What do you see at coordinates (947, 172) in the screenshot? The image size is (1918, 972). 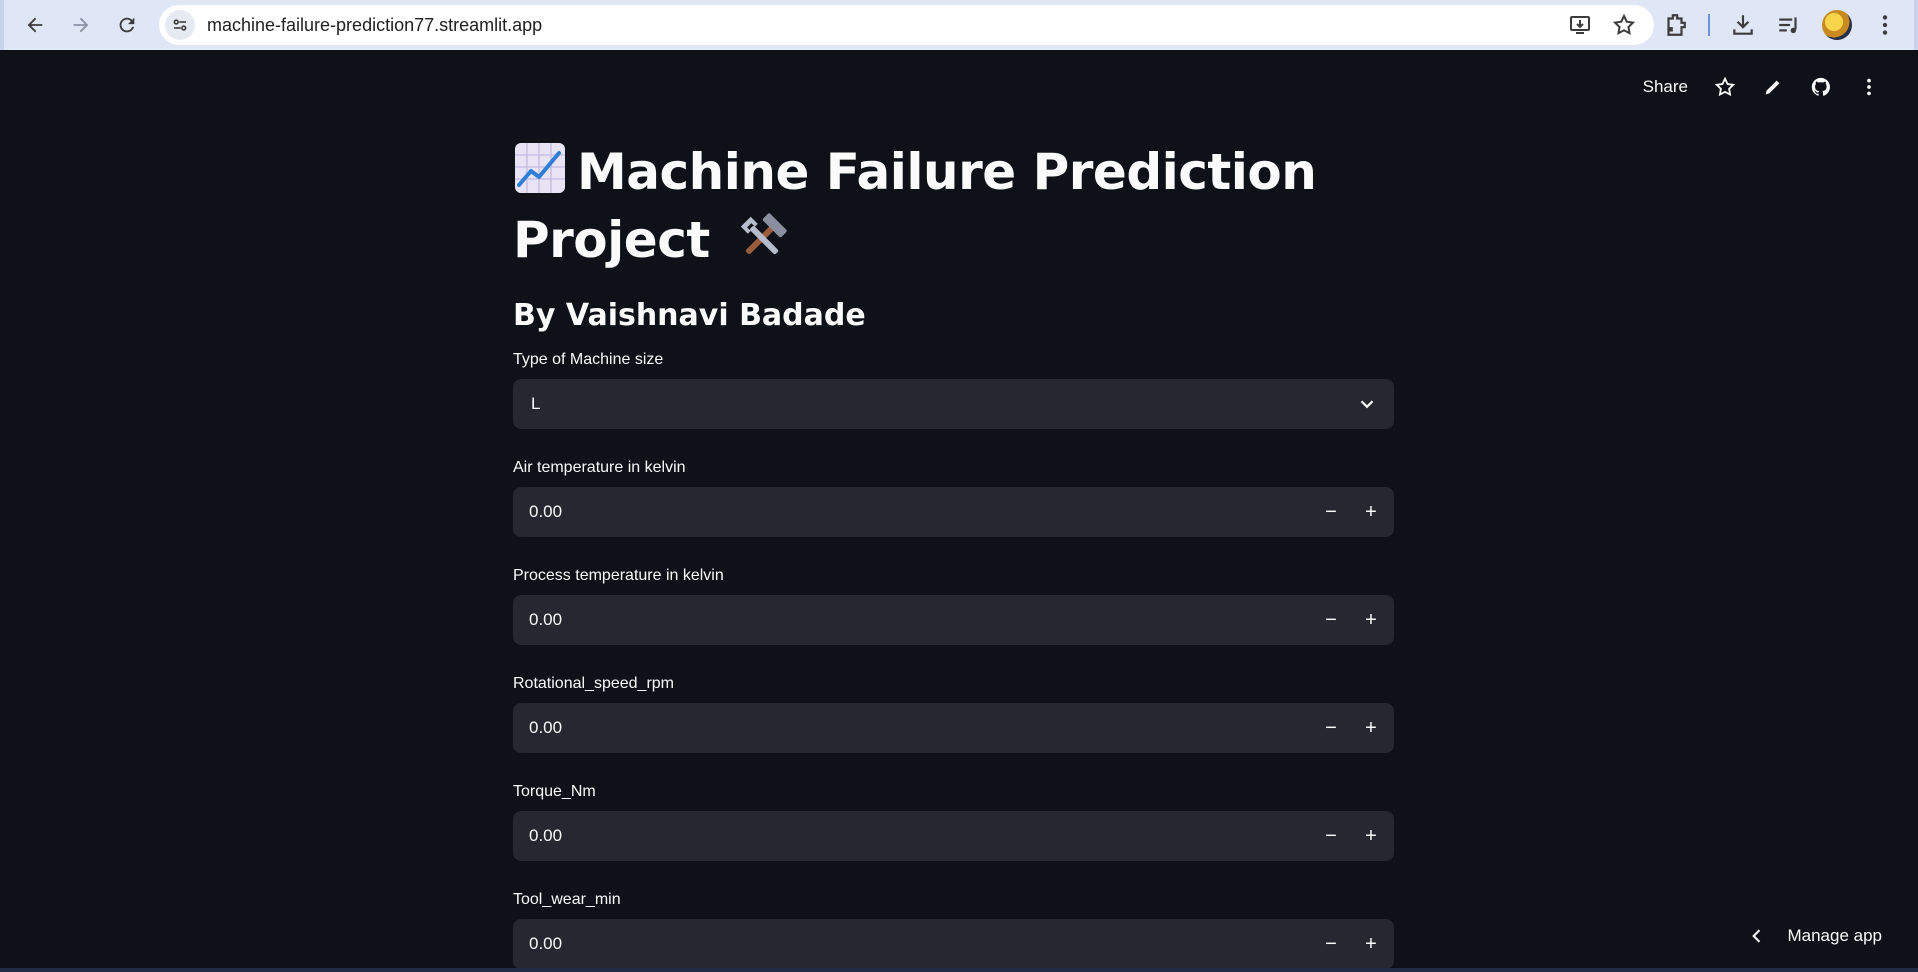 I see `title-line-1: Machine Failure Prediction` at bounding box center [947, 172].